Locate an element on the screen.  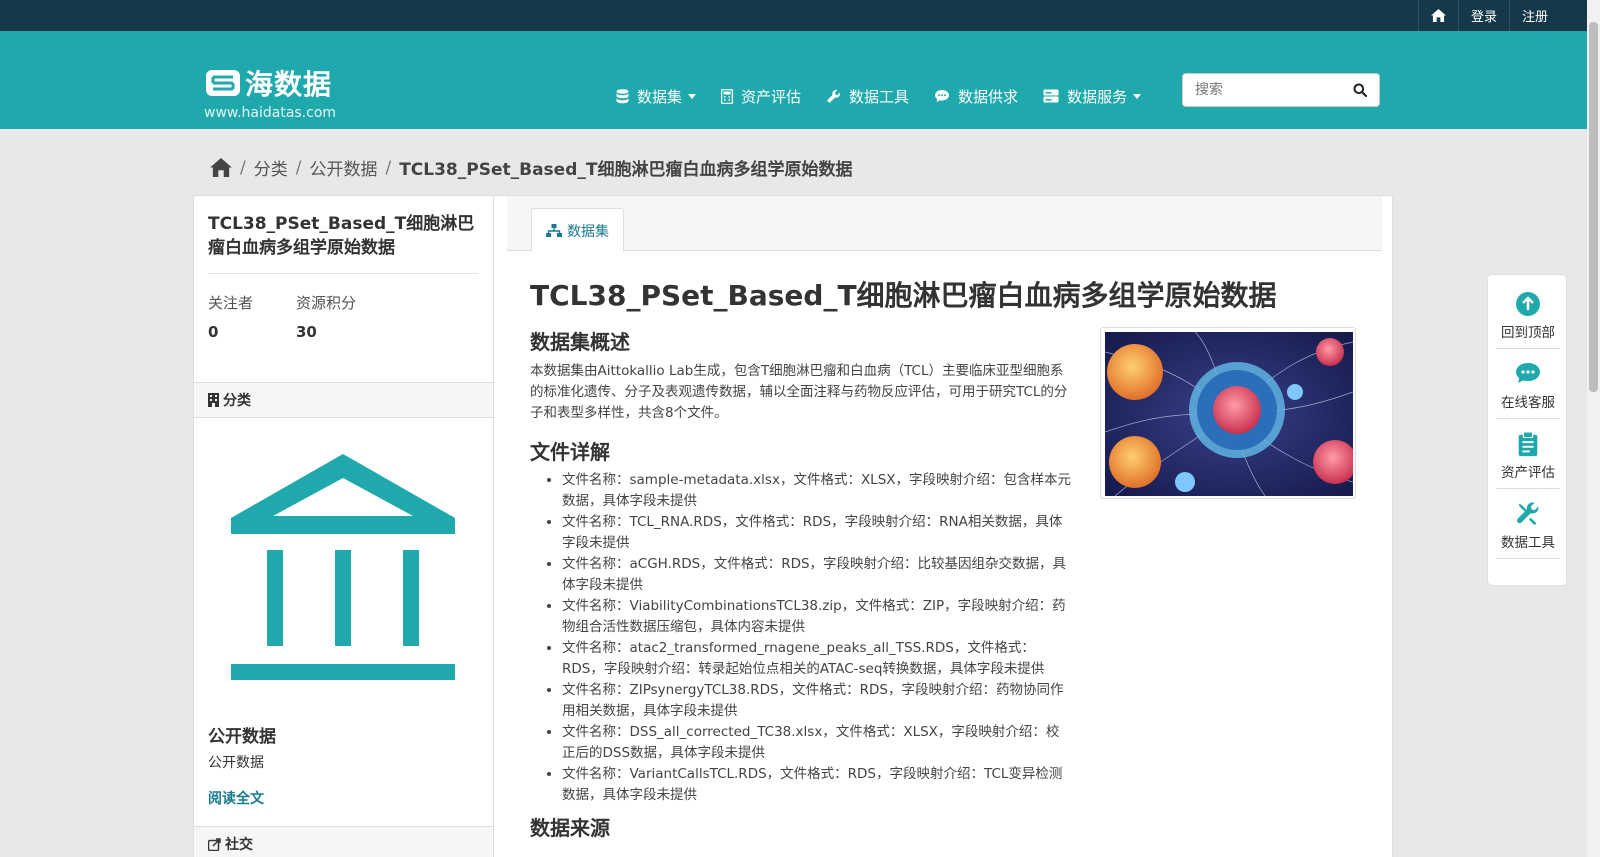
dataset-image is located at coordinates (1228, 413).